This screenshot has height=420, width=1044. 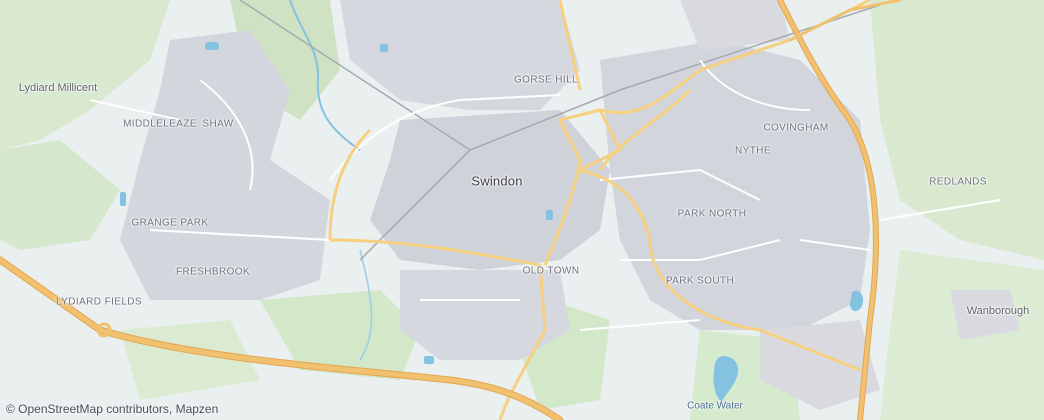 What do you see at coordinates (958, 182) in the screenshot?
I see `district-label-redlands: REDLANDS` at bounding box center [958, 182].